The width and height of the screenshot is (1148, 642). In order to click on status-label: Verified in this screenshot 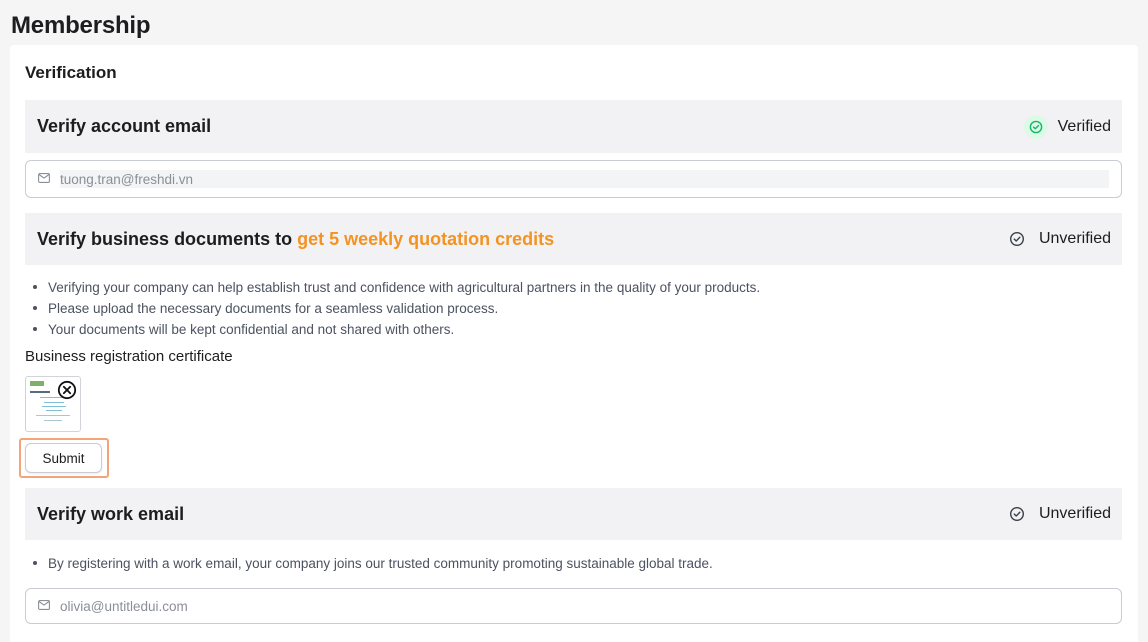, I will do `click(1084, 126)`.